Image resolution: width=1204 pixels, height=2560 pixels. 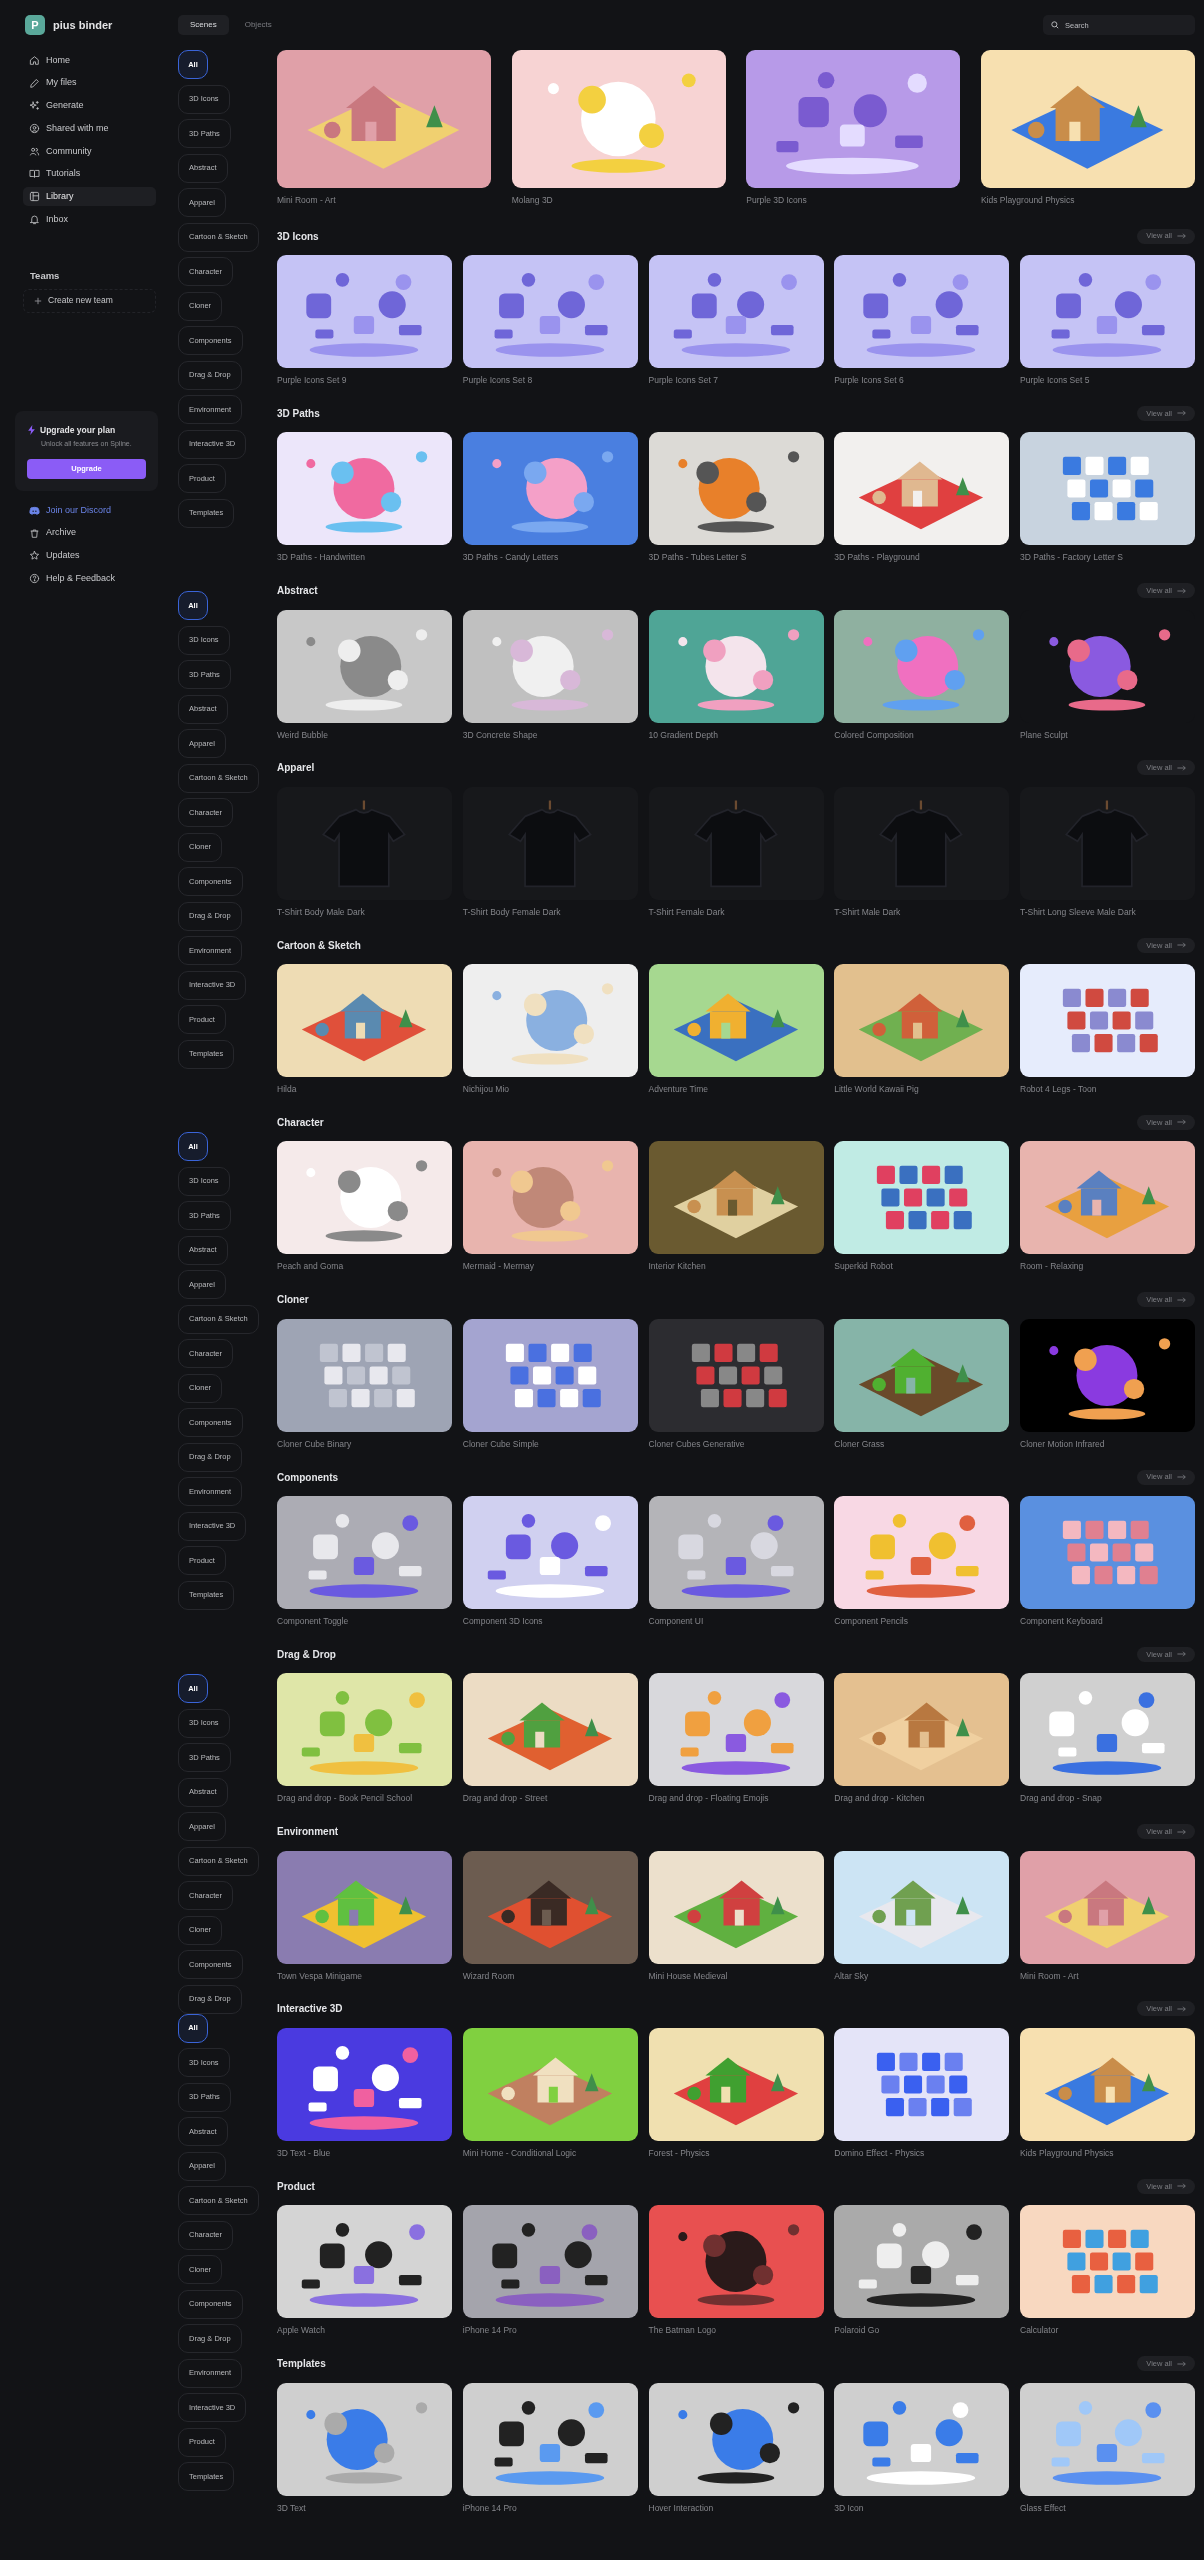 I want to click on card-title: 3D Concrete Shape, so click(x=500, y=735).